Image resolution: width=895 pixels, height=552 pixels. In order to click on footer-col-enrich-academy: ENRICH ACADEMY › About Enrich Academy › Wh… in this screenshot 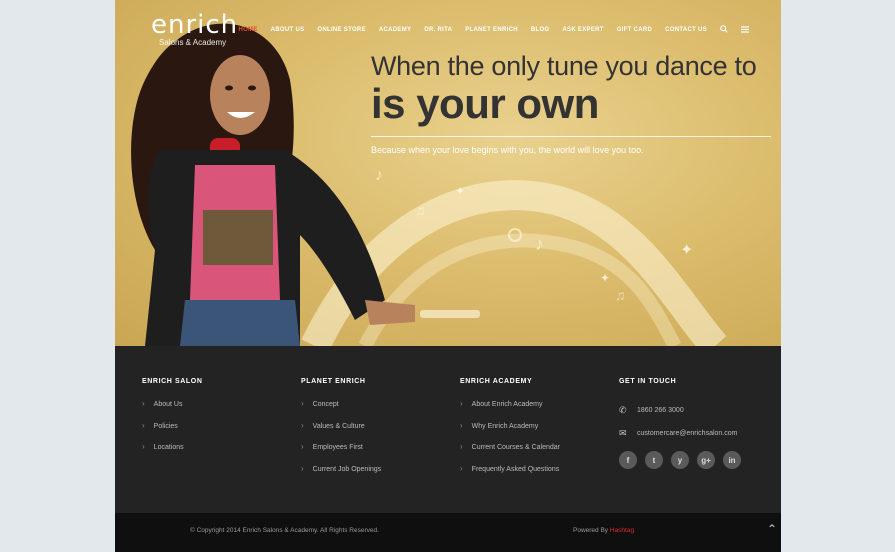, I will do `click(510, 431)`.